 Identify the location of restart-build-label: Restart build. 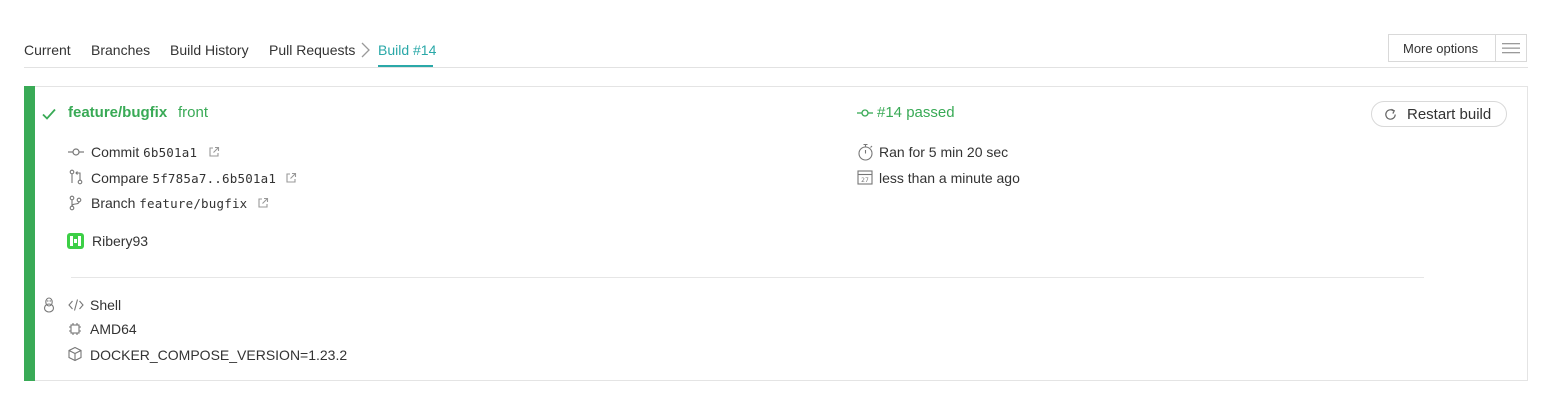
(1449, 114).